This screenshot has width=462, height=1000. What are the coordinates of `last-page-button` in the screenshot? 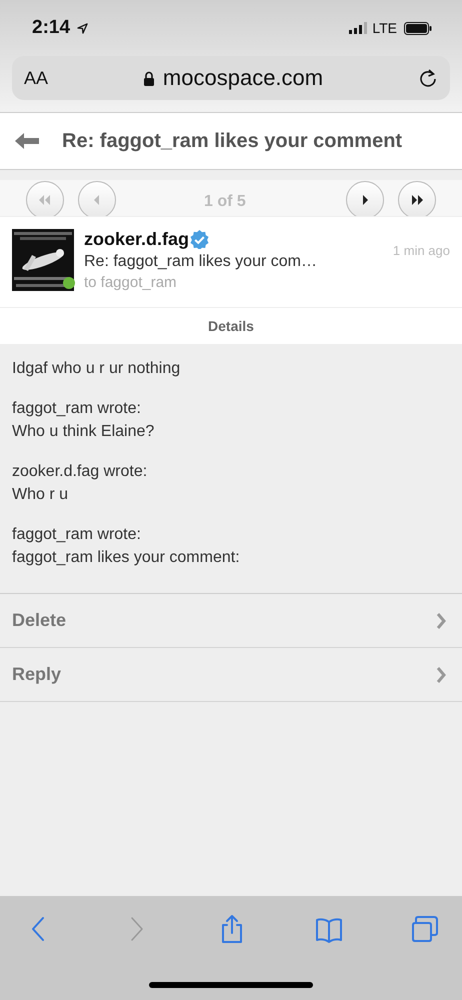 It's located at (417, 200).